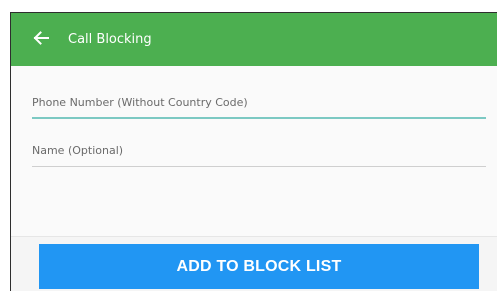 This screenshot has height=291, width=498. What do you see at coordinates (259, 118) in the screenshot?
I see `phone-number-underline` at bounding box center [259, 118].